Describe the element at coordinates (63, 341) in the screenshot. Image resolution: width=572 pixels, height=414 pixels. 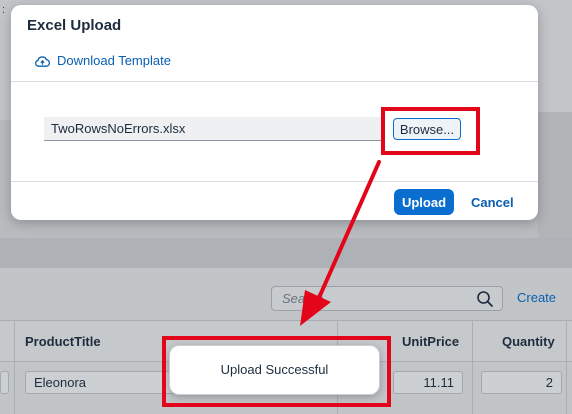
I see `column-header-producttitle: ProductTitle` at that location.